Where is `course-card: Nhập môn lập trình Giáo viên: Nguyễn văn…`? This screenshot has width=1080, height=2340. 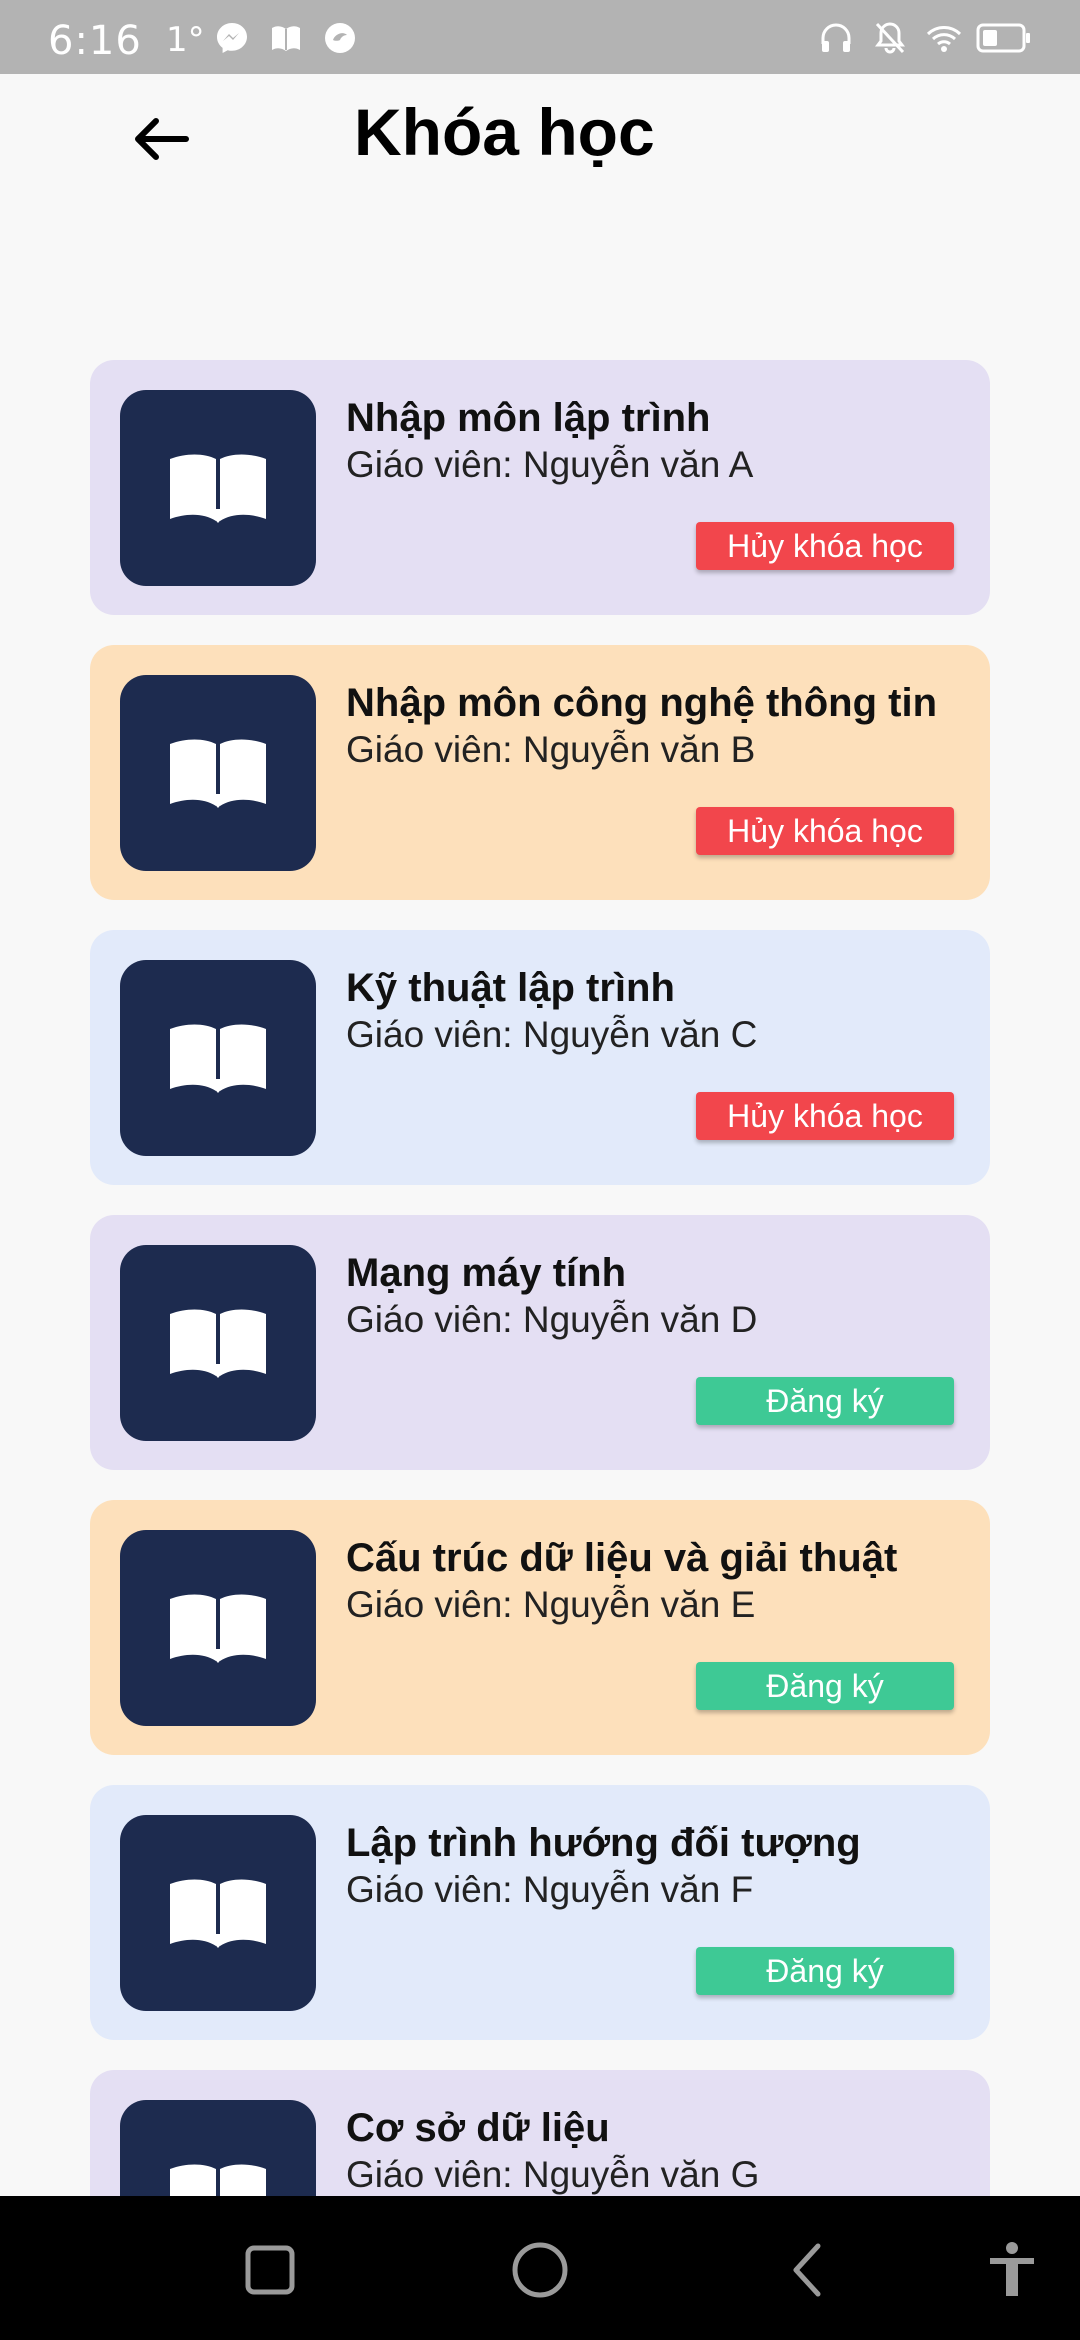 course-card: Nhập môn lập trình Giáo viên: Nguyễn văn… is located at coordinates (540, 487).